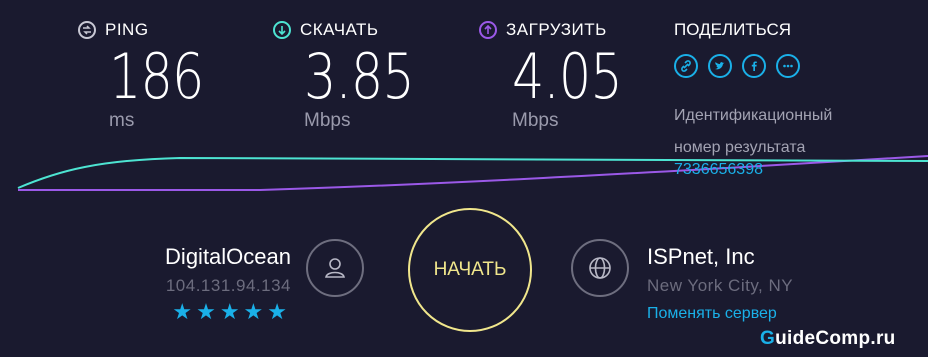 Image resolution: width=928 pixels, height=357 pixels. I want to click on share-icons, so click(774, 66).